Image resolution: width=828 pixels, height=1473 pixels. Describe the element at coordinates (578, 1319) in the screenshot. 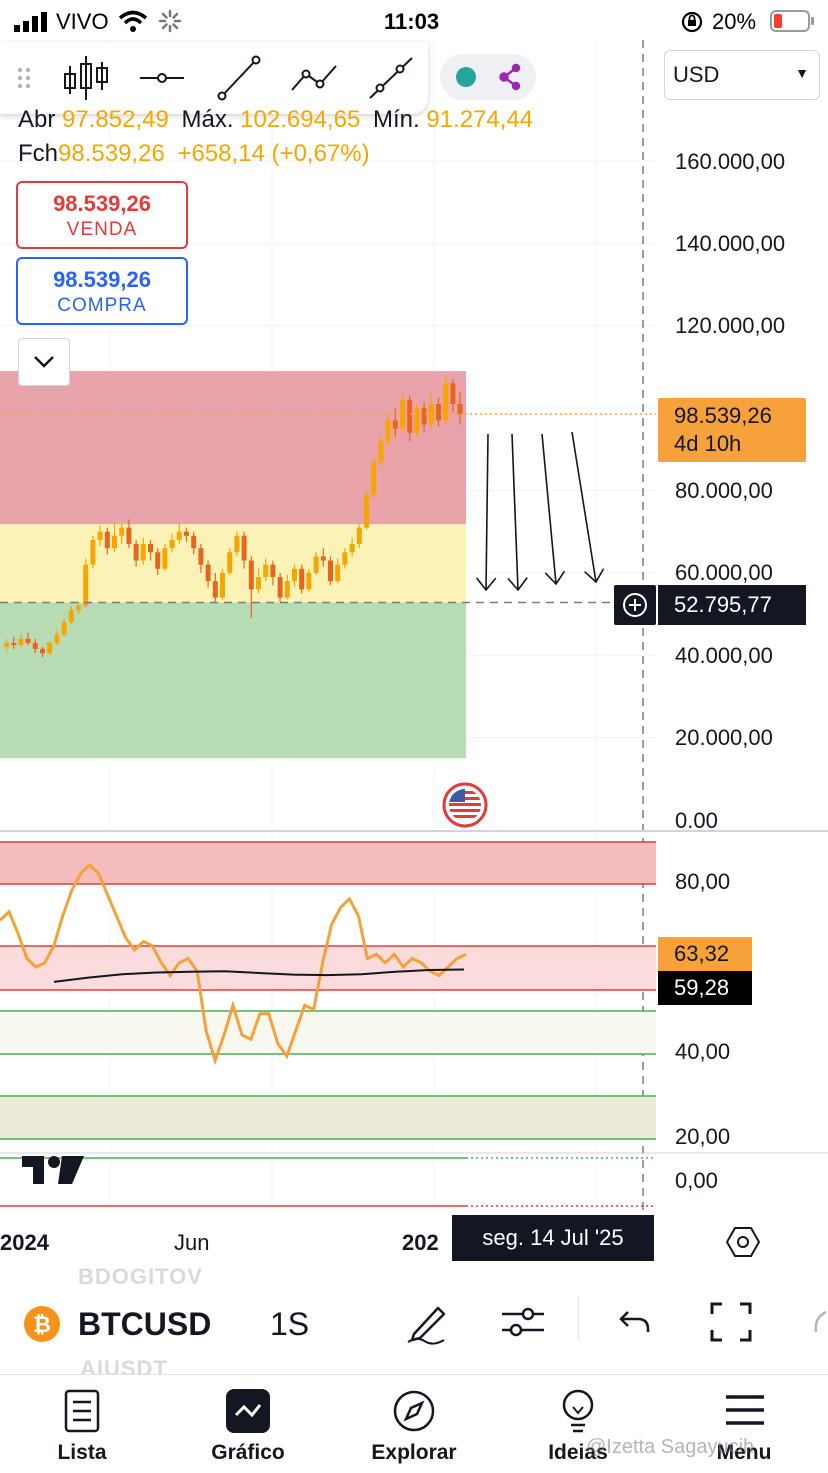

I see `toolbar-divider` at that location.